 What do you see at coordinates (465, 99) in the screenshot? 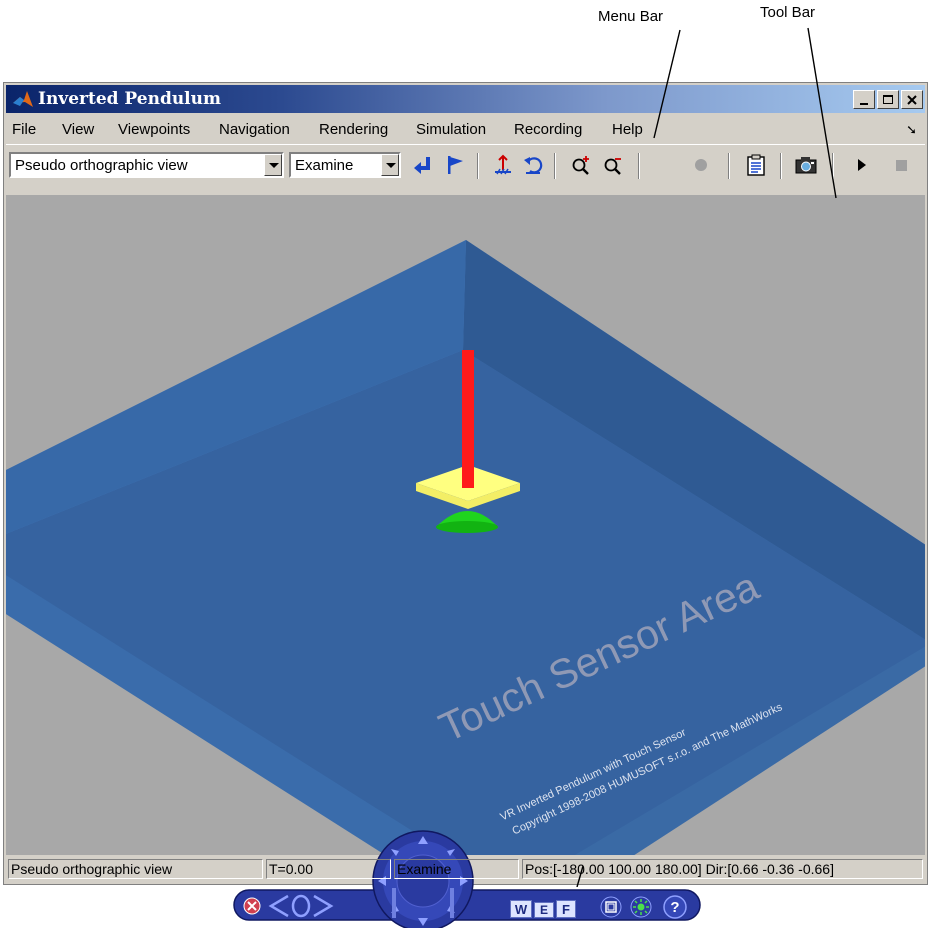
I see `title-bar: Inverted Pendulum` at bounding box center [465, 99].